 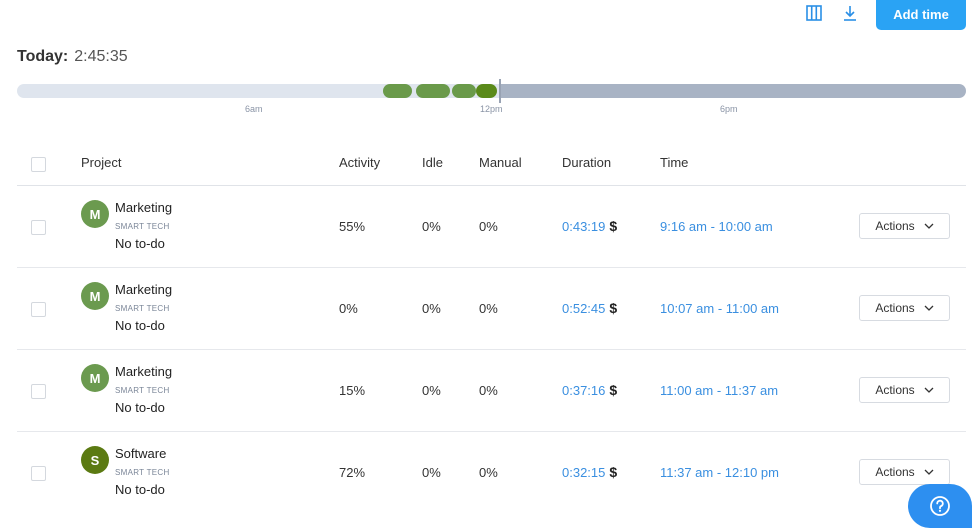 I want to click on time-range: 11:37 am - 12:10 pm, so click(x=719, y=472).